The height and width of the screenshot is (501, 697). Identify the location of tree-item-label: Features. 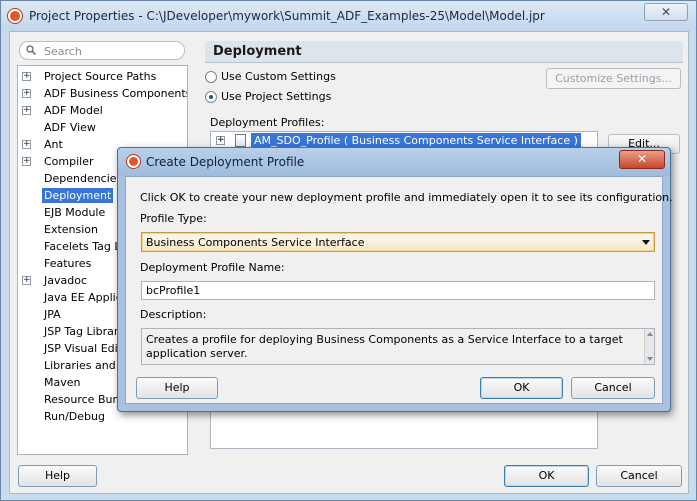
(68, 263).